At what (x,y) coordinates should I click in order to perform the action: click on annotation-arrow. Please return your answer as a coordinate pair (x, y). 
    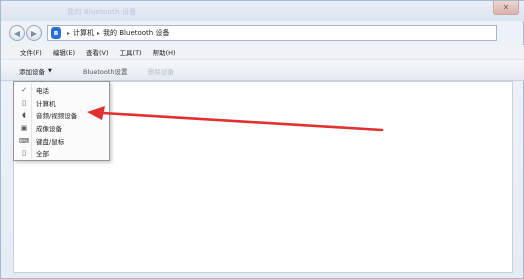
    Looking at the image, I should click on (235, 119).